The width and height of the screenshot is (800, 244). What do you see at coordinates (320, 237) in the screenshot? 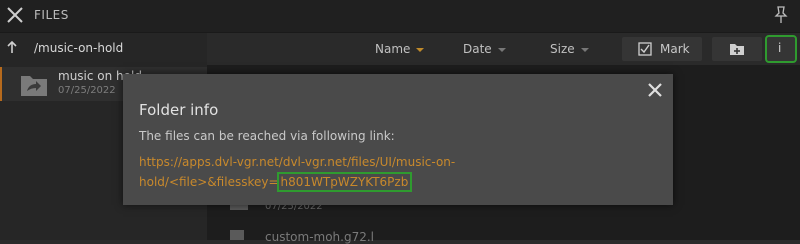
I see `background-row-file: custom-moh.g72.l` at bounding box center [320, 237].